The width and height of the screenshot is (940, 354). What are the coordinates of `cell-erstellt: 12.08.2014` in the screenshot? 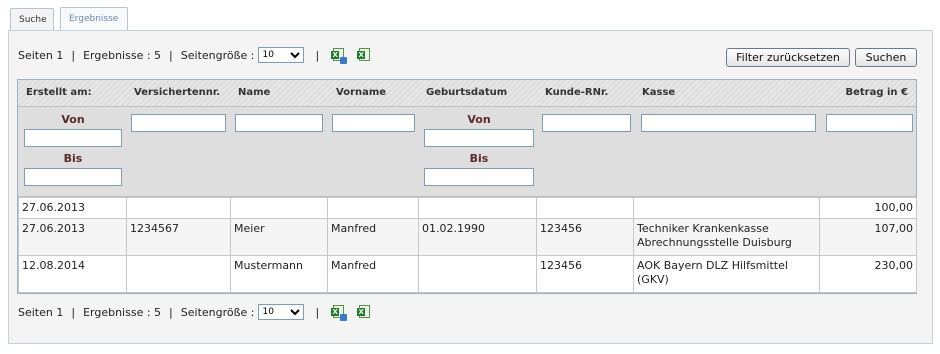 It's located at (72, 274).